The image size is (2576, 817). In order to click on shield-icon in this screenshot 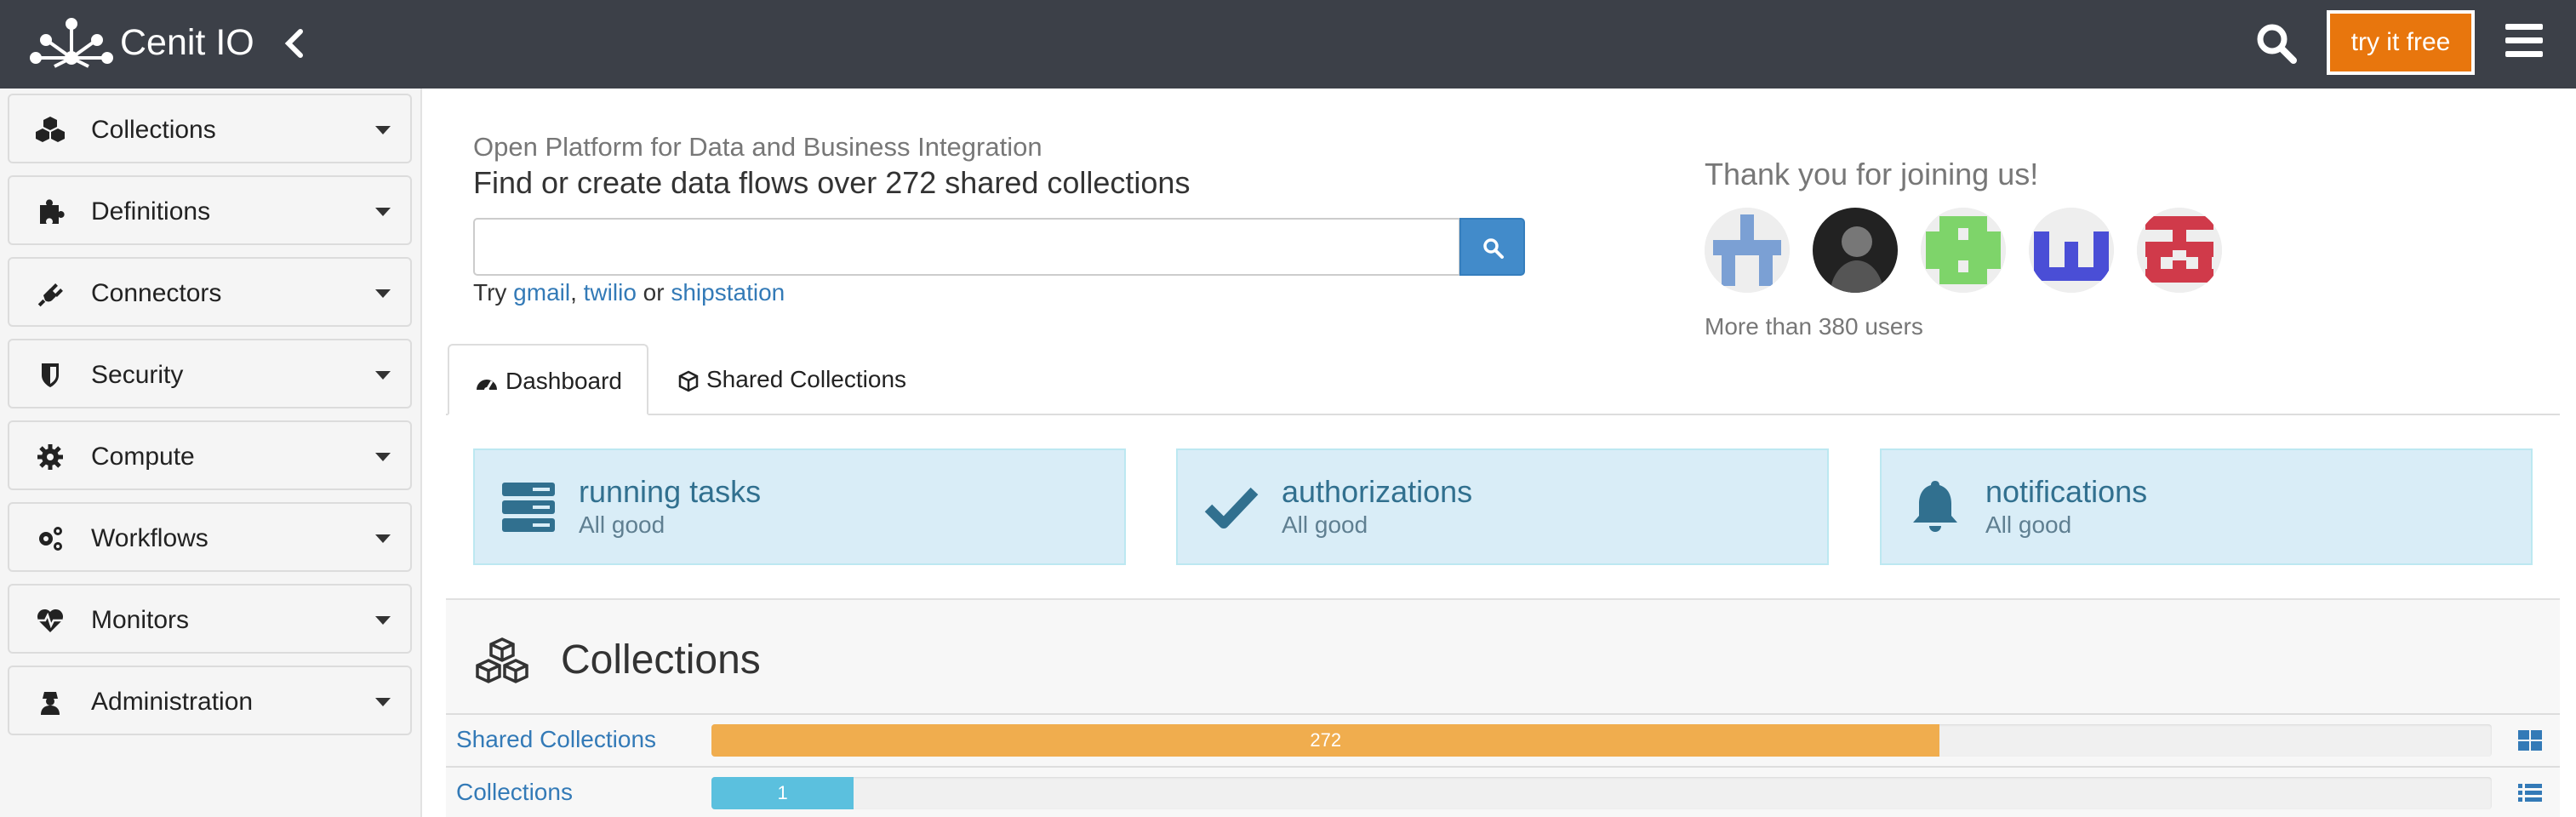, I will do `click(50, 375)`.